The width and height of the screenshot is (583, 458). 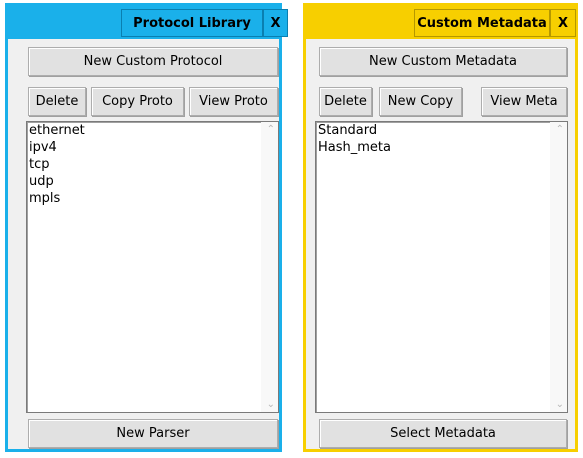 What do you see at coordinates (524, 101) in the screenshot?
I see `view-meta-button: View Meta` at bounding box center [524, 101].